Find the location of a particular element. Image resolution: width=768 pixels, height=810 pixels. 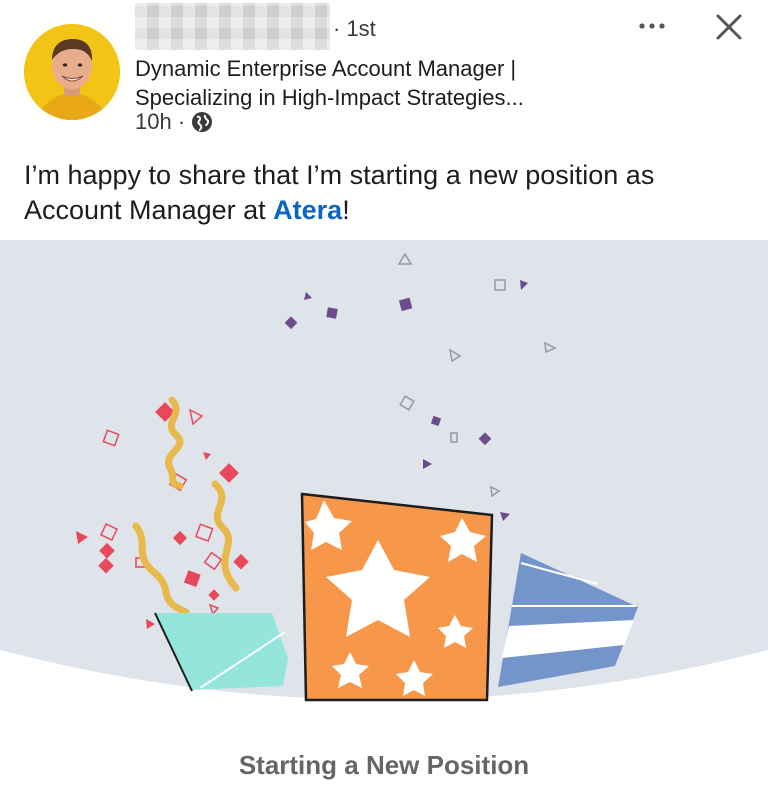

more-options-button is located at coordinates (652, 26).